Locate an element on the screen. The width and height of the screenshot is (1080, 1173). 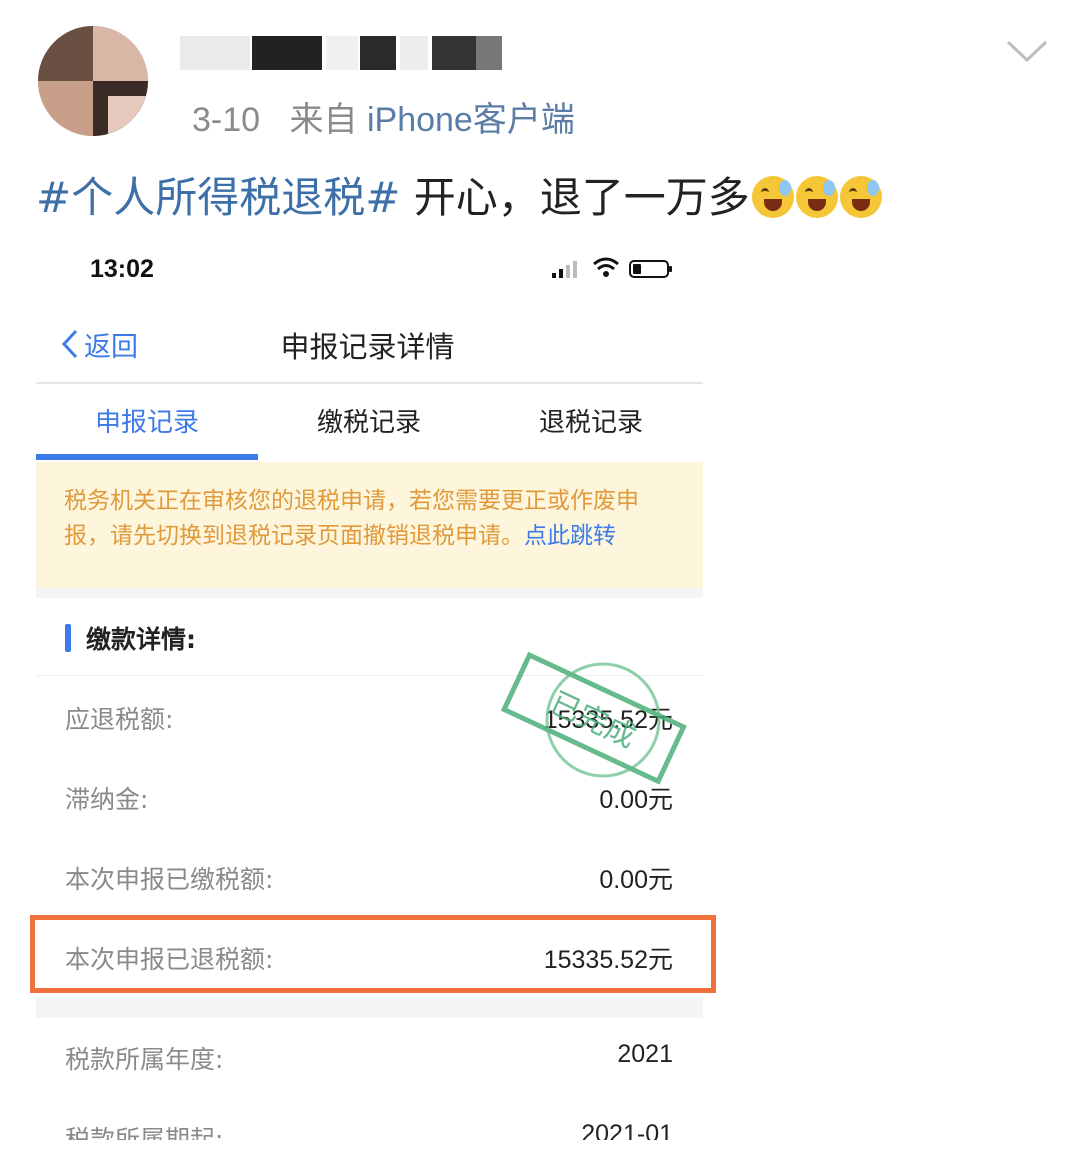
post-text: #个人所得税退税# 开心，退了一万多 is located at coordinates (459, 198).